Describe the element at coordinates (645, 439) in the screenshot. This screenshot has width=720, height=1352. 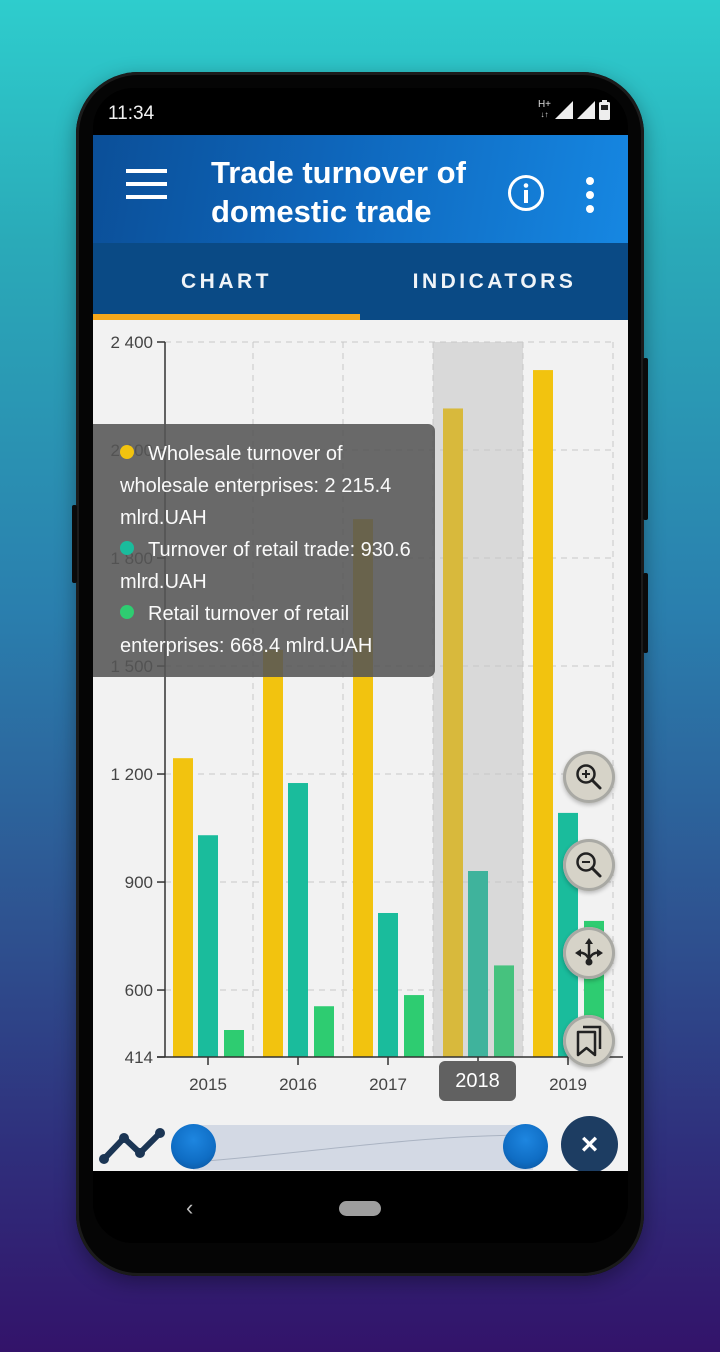
I see `power-button` at that location.